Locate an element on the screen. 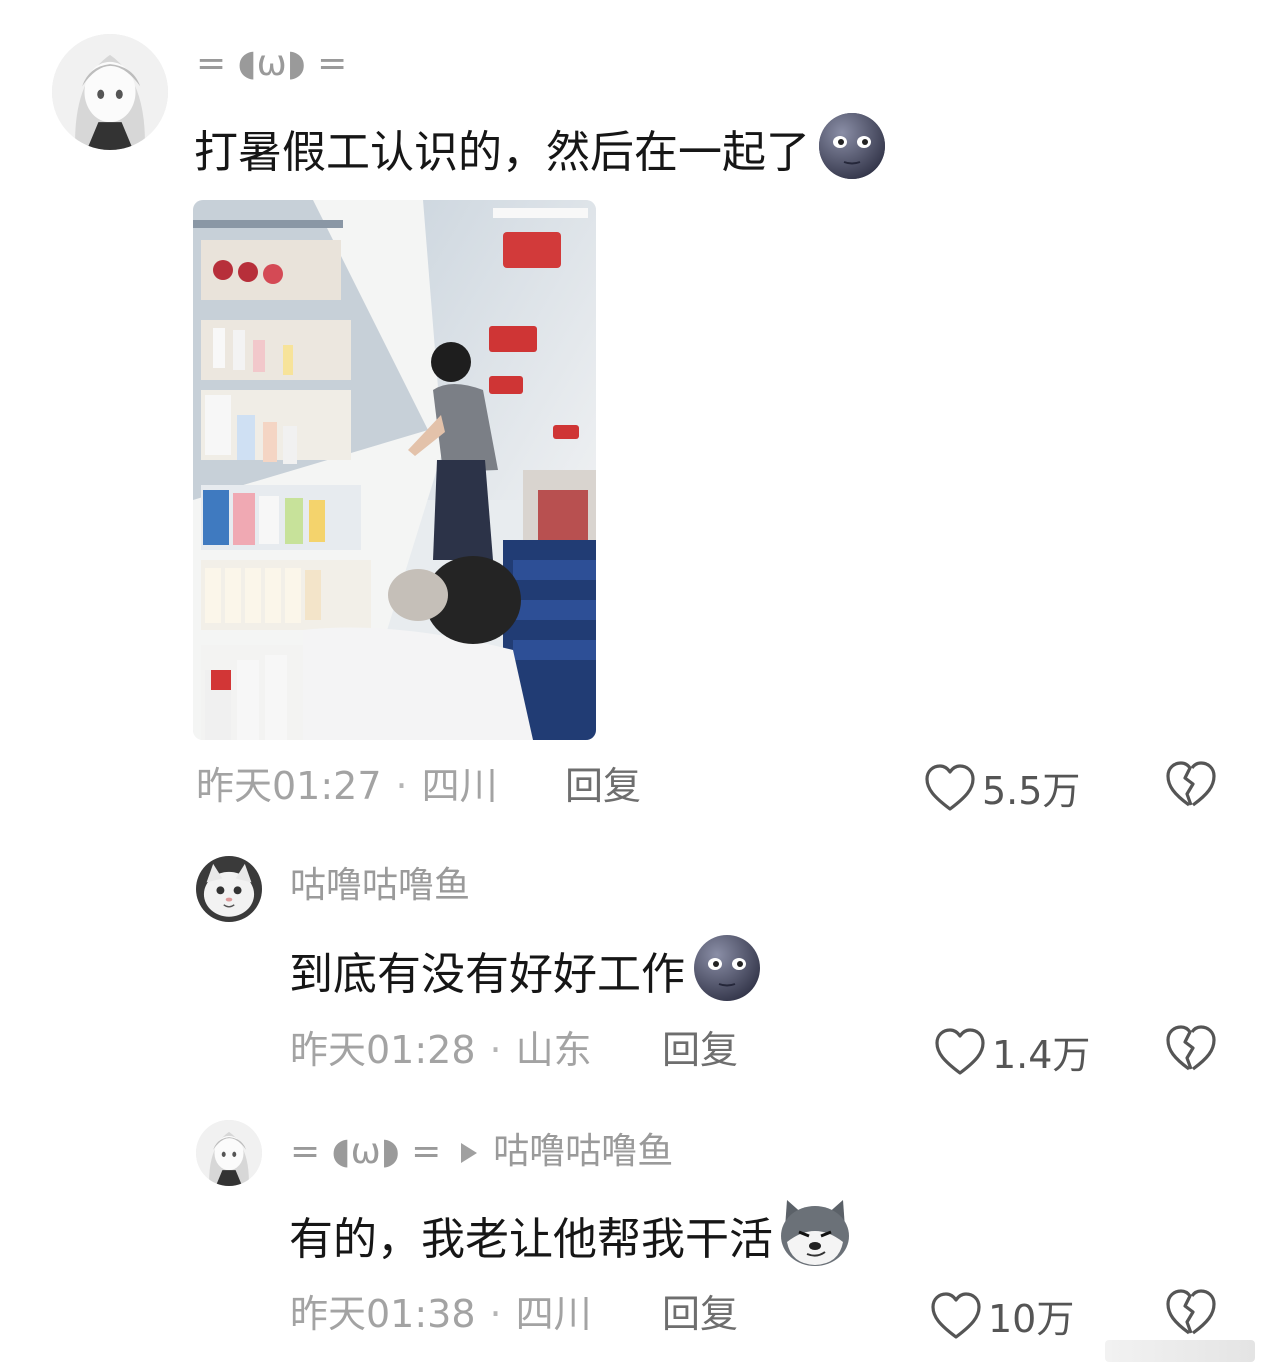 This screenshot has width=1267, height=1372. comment-body: 打暑假工认识的，然后在一起了 is located at coordinates (502, 152).